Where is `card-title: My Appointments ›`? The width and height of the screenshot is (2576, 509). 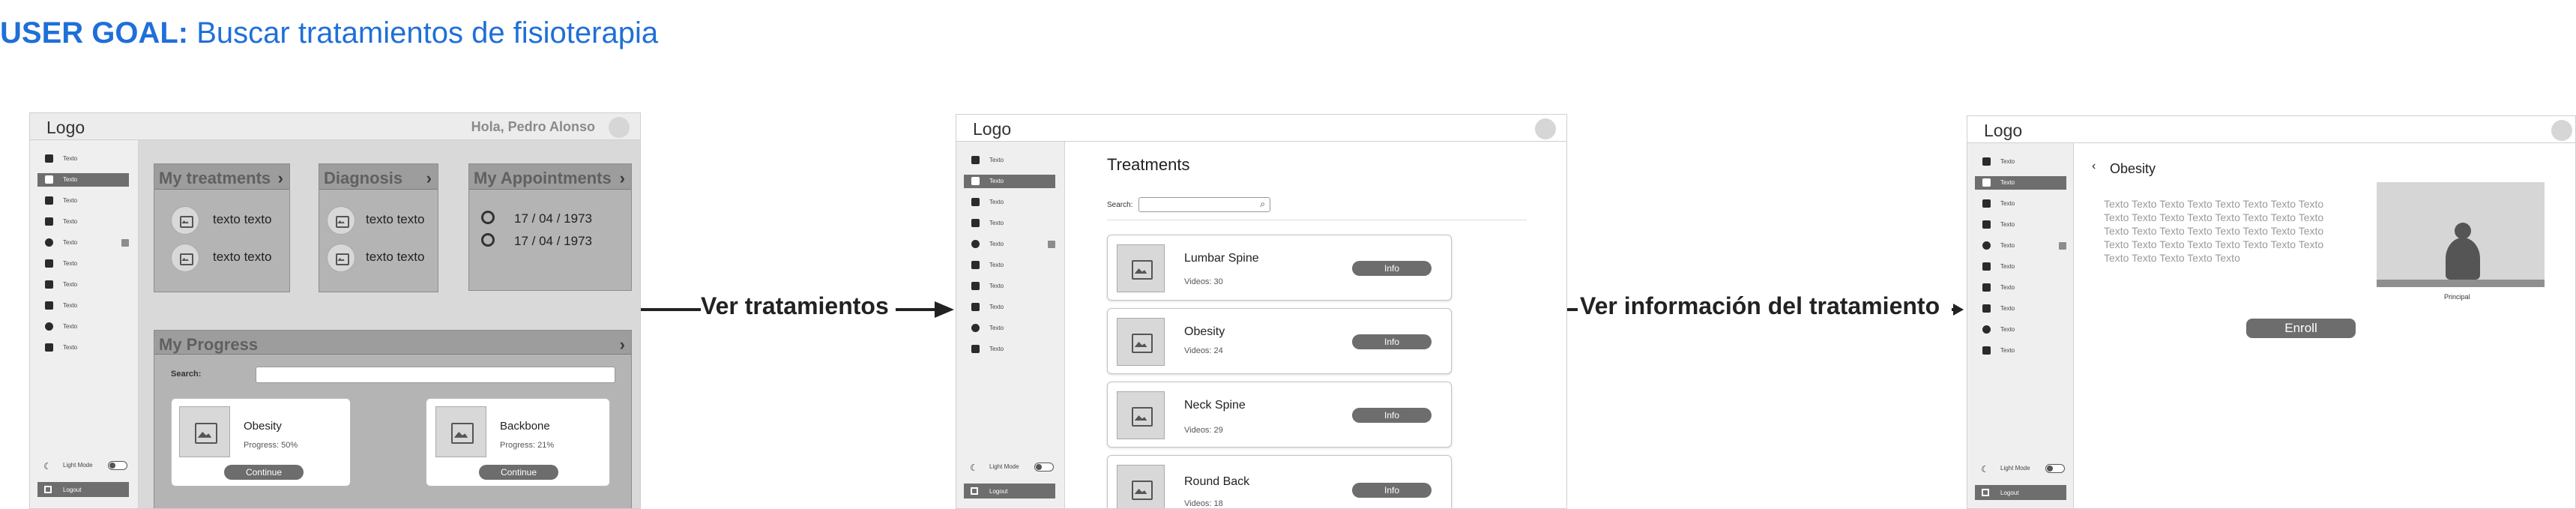 card-title: My Appointments › is located at coordinates (550, 177).